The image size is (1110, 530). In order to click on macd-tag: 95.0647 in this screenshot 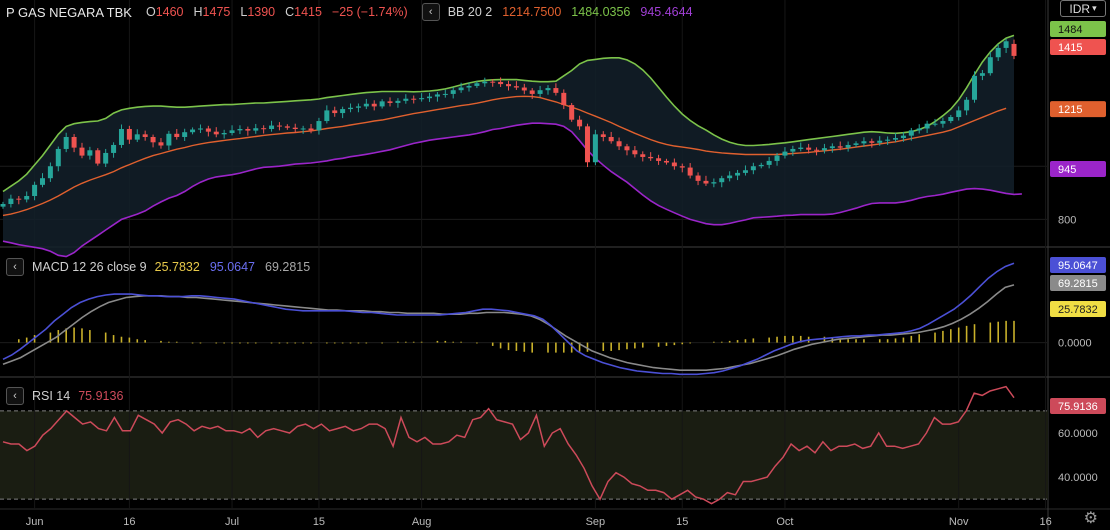, I will do `click(1078, 266)`.